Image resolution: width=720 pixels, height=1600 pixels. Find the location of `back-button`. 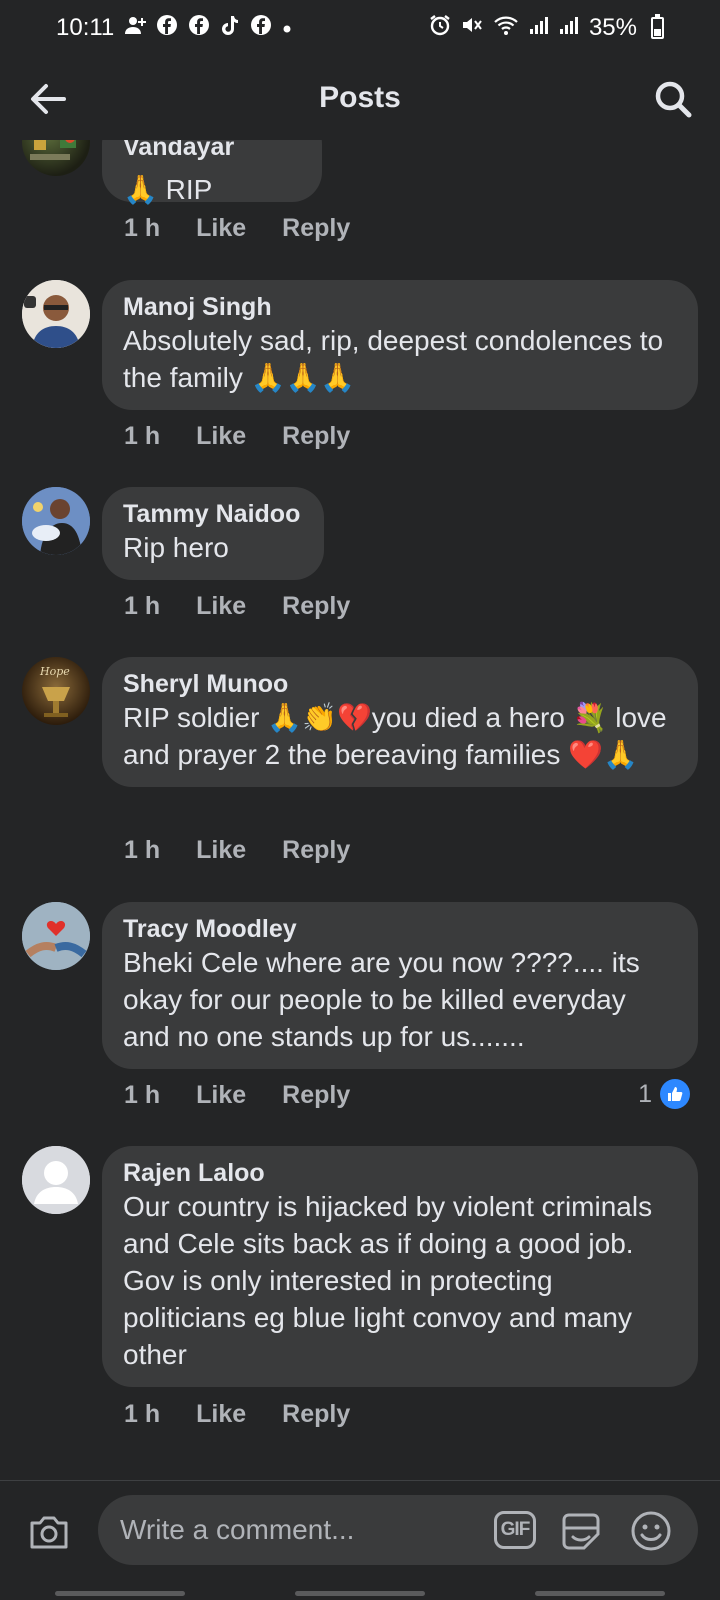

back-button is located at coordinates (47, 99).